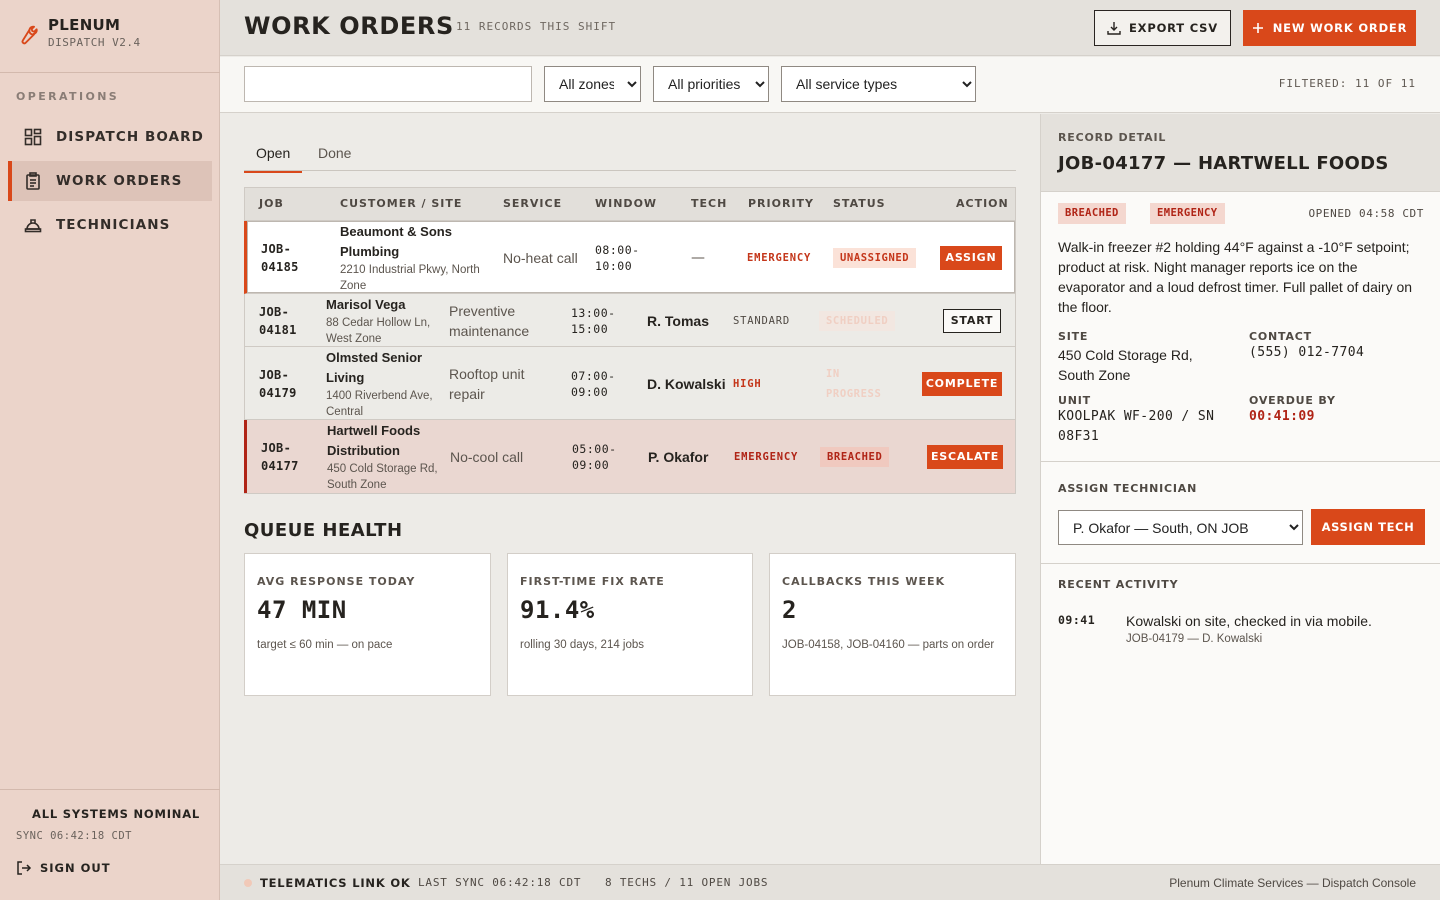 Image resolution: width=1440 pixels, height=900 pixels. Describe the element at coordinates (1292, 400) in the screenshot. I see `overdue-label: OVERDUE BY` at that location.